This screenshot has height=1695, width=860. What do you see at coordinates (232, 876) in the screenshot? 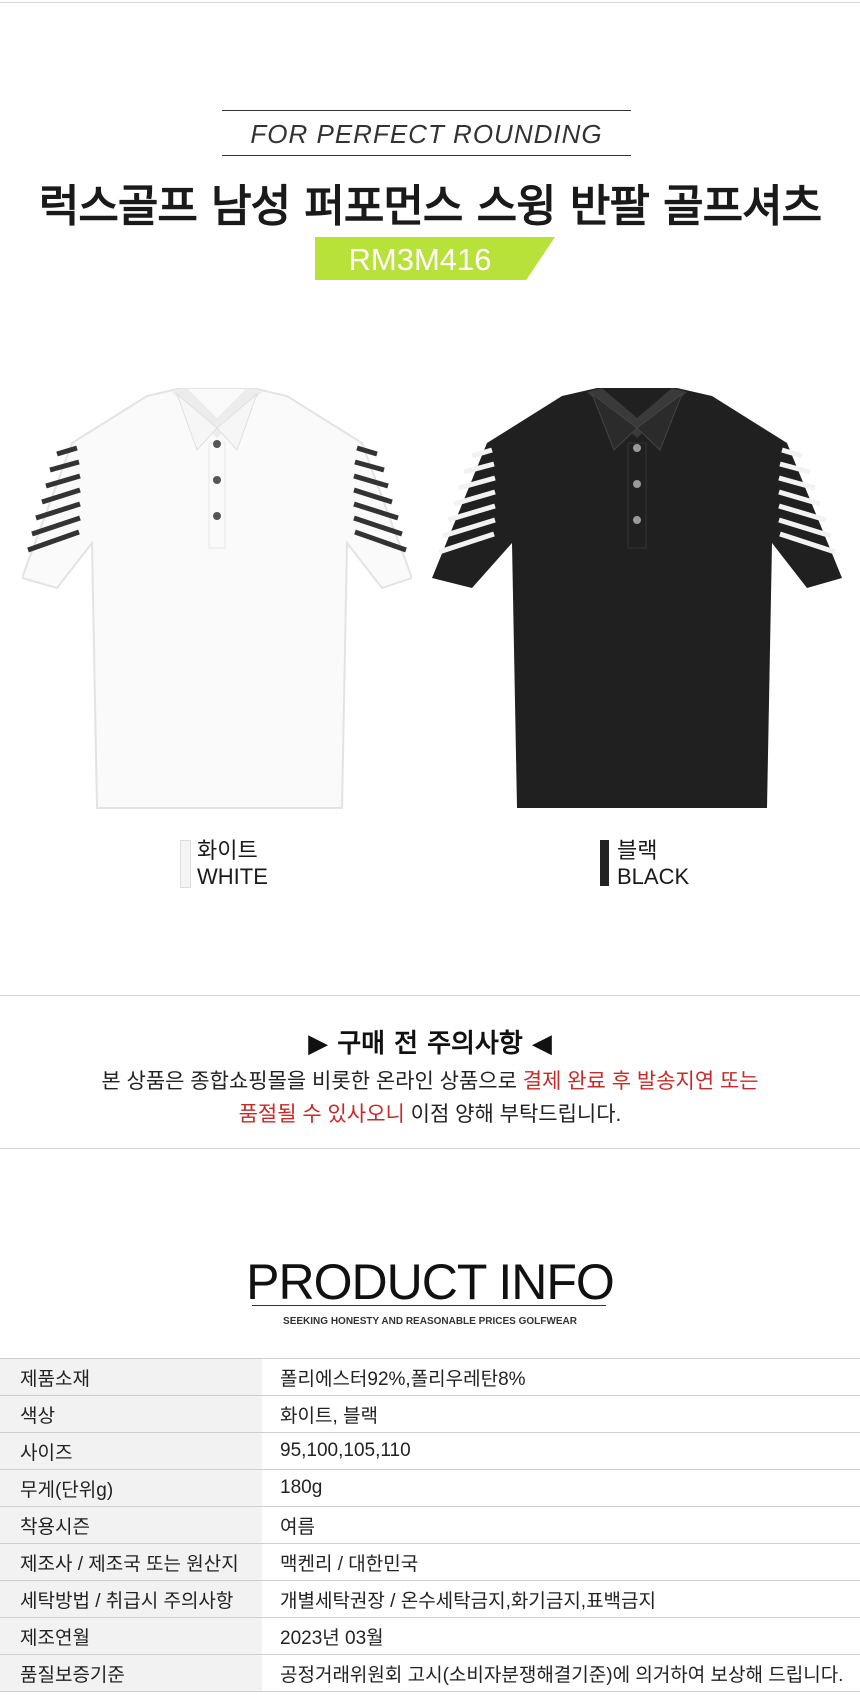
I see `color-name-en: WHITE` at bounding box center [232, 876].